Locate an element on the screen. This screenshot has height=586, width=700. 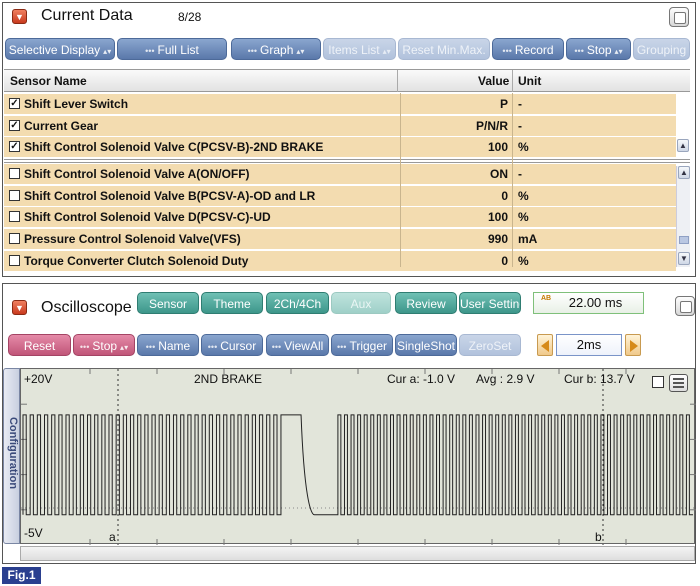
collapse-oscilloscope-icon: ▼ is located at coordinates (19, 307).